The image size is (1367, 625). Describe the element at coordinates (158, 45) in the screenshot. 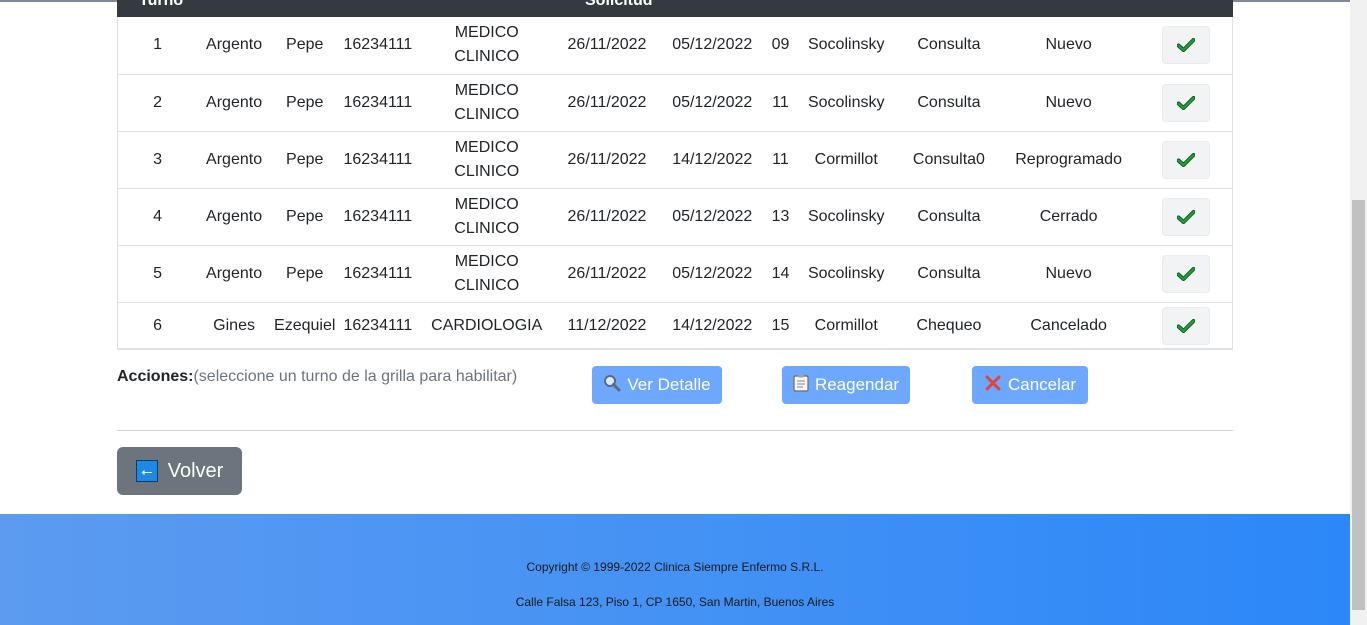

I see `cell-turno: 1` at that location.